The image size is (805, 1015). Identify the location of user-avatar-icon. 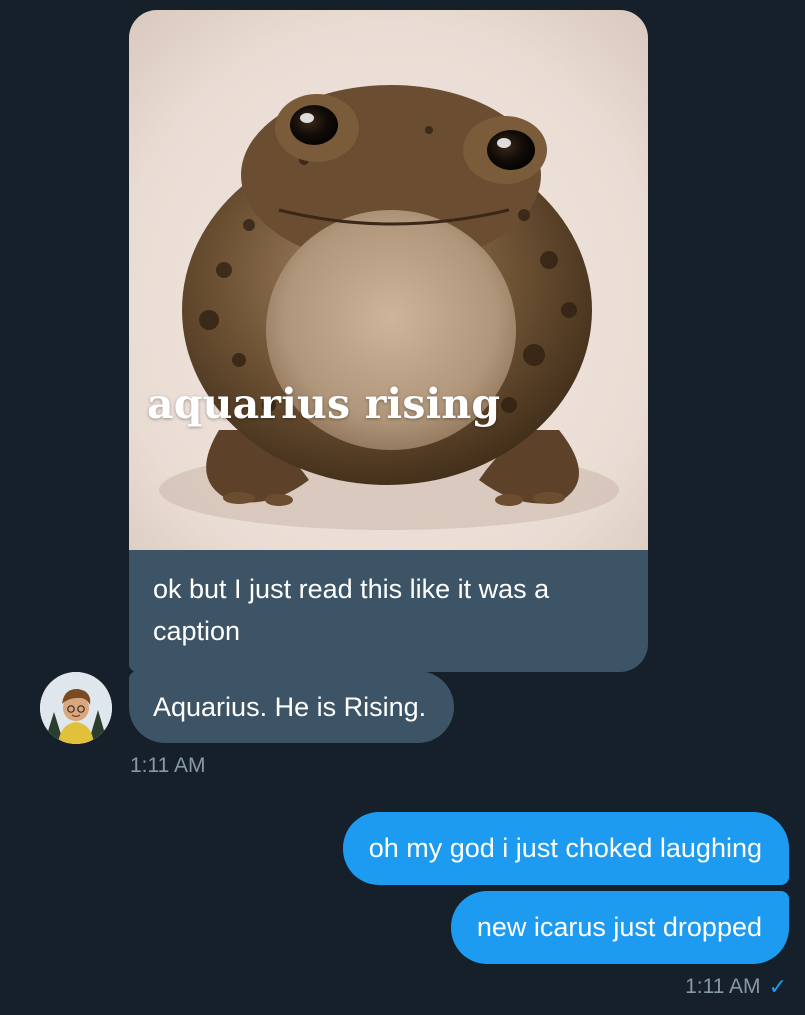
(76, 708).